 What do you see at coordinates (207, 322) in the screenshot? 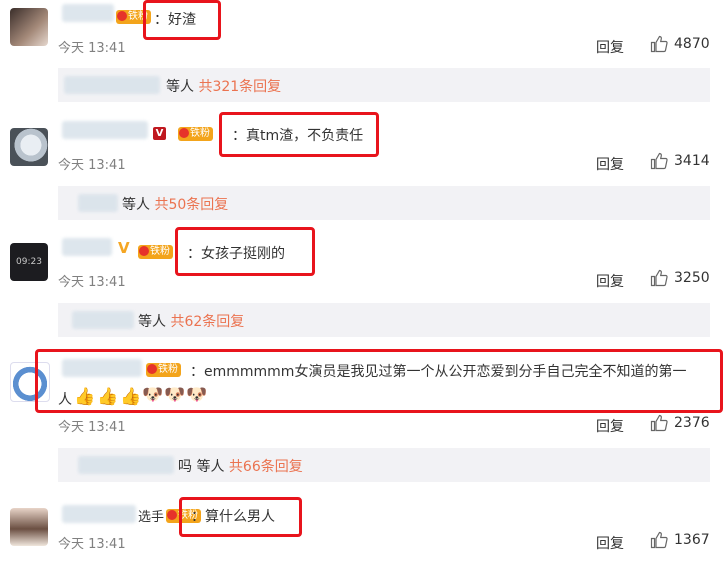
I see `view-replies-link: 共62条回复` at bounding box center [207, 322].